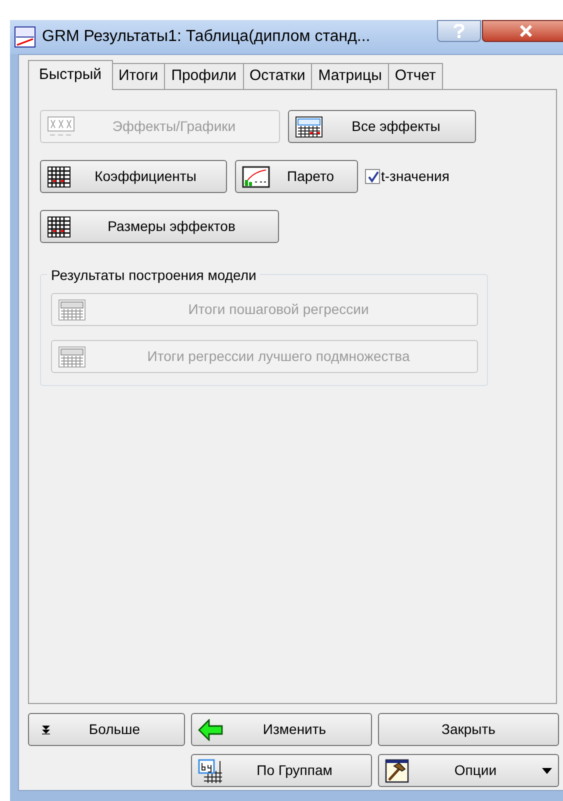  Describe the element at coordinates (296, 176) in the screenshot. I see `button: Парето` at that location.